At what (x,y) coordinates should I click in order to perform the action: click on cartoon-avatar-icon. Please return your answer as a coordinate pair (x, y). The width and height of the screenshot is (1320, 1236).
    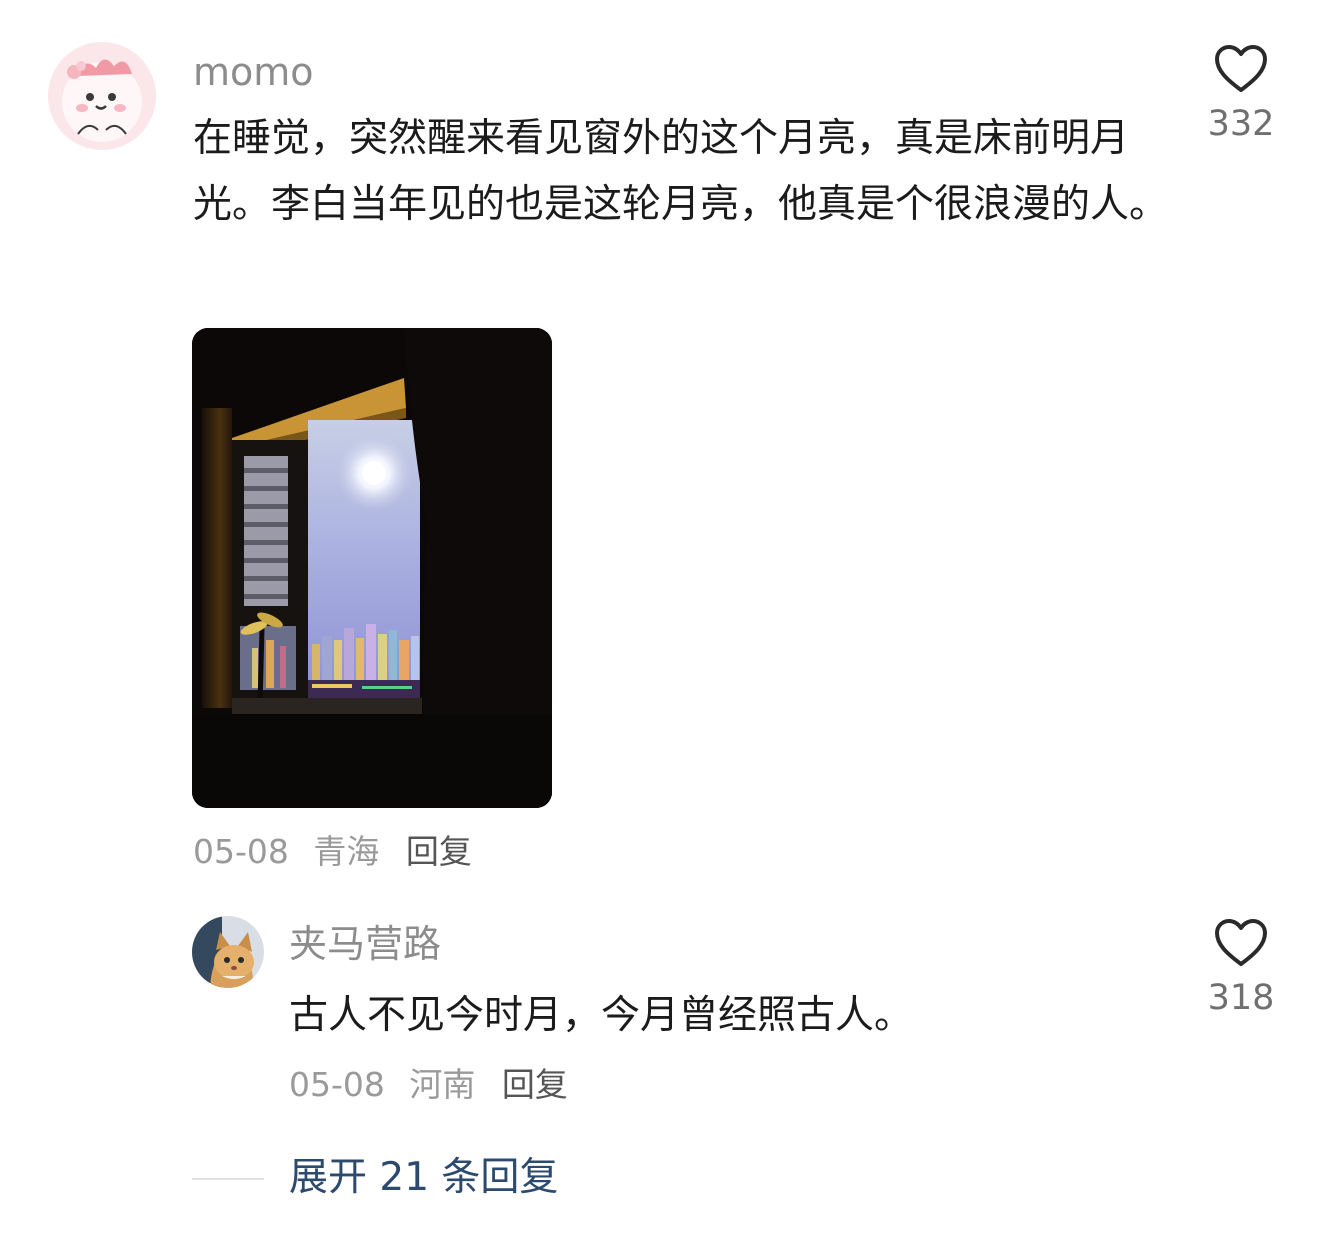
    Looking at the image, I should click on (102, 96).